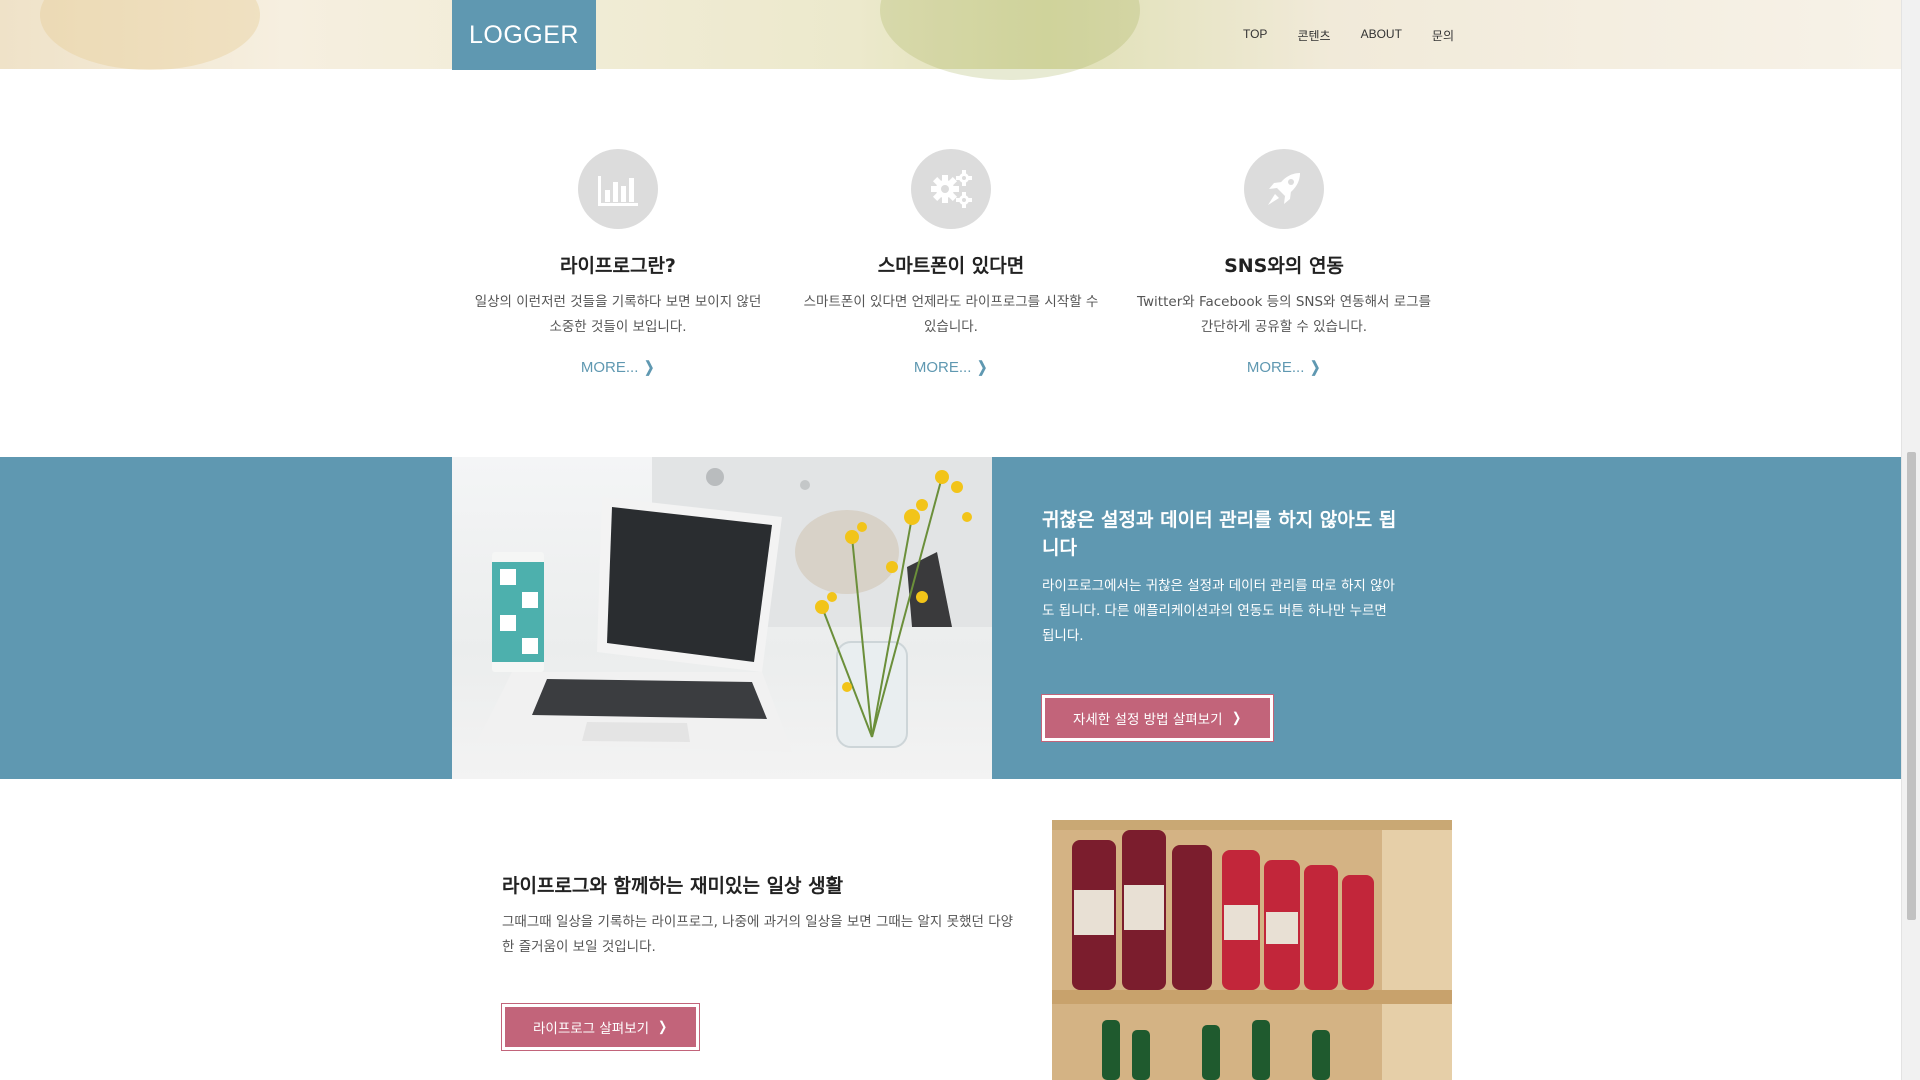 Image resolution: width=1920 pixels, height=1080 pixels. I want to click on settings-guide-button: 자세한 설정 방법 살펴보기 ❯, so click(1157, 718).